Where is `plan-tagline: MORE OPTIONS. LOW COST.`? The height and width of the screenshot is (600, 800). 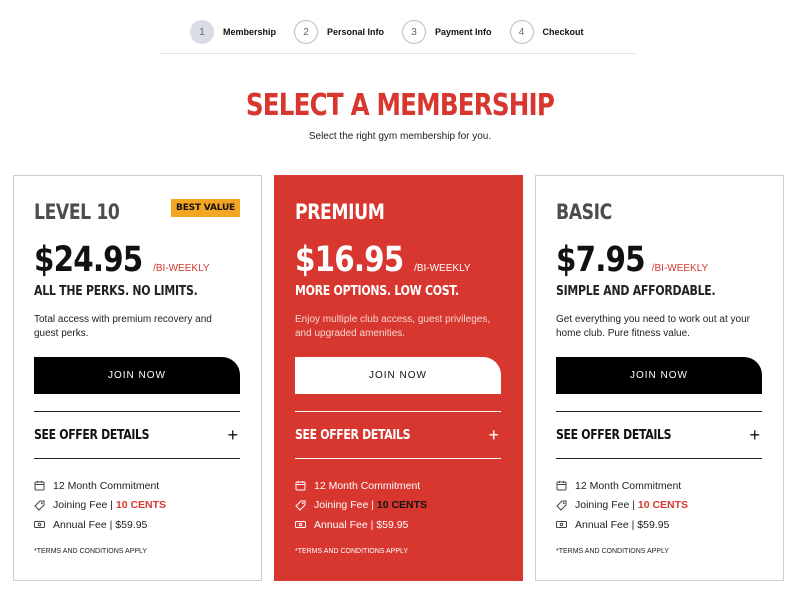
plan-tagline: MORE OPTIONS. LOW COST. is located at coordinates (377, 291).